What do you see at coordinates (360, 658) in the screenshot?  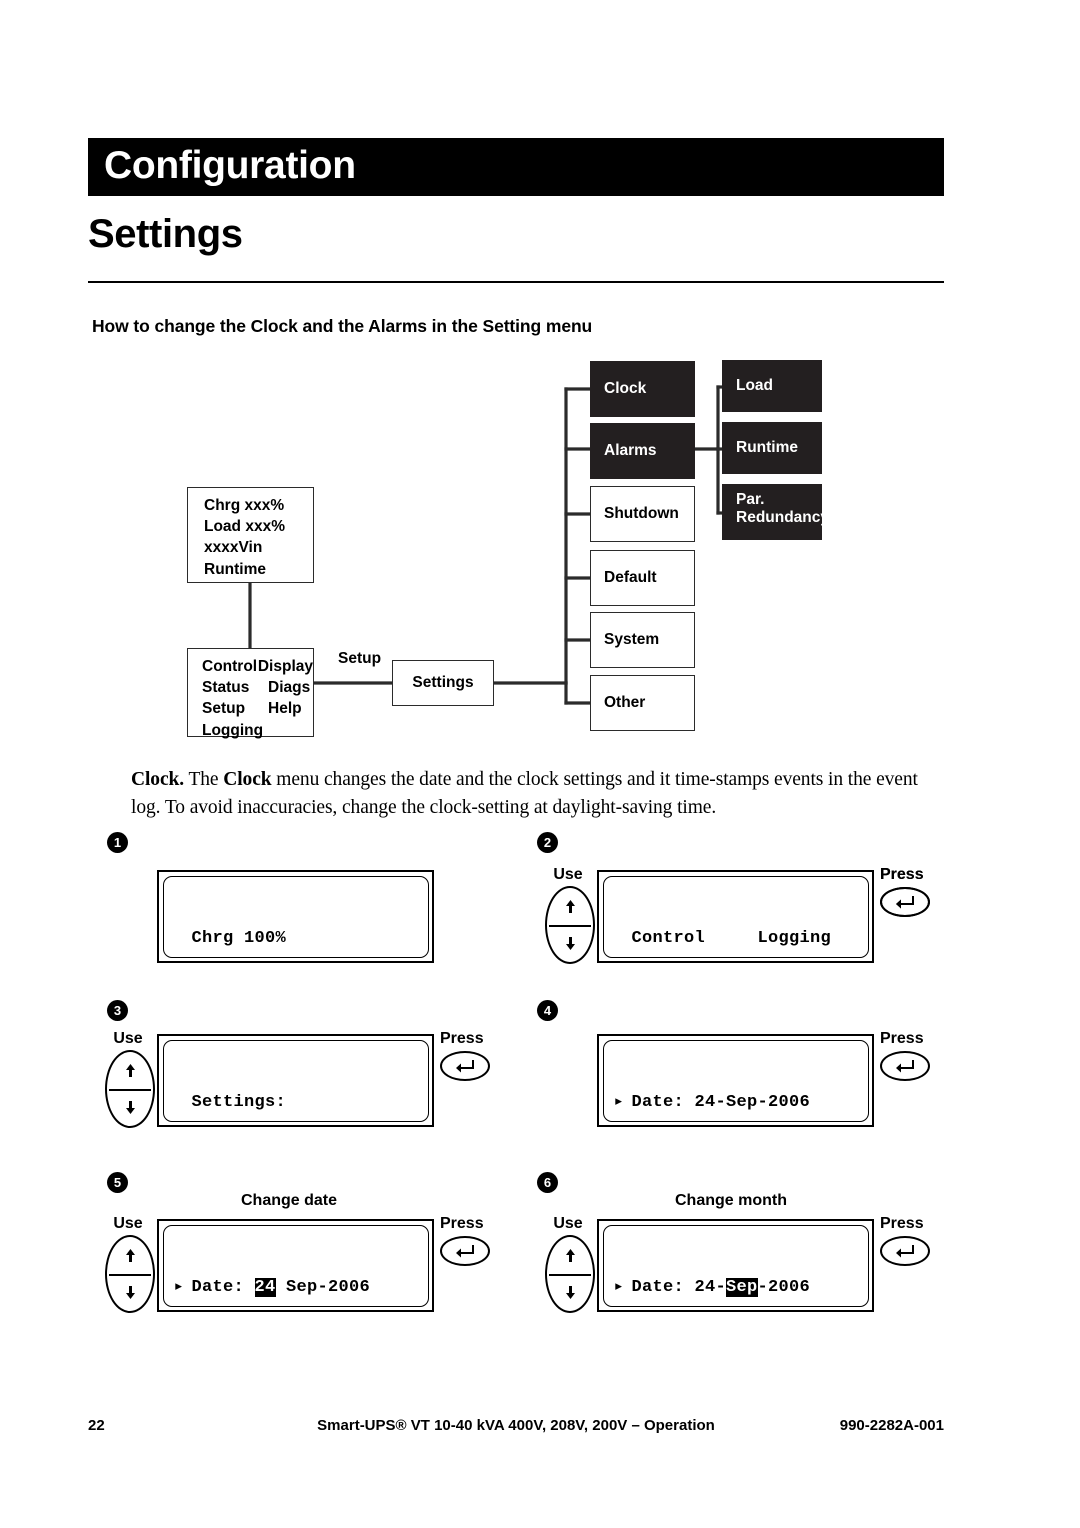 I see `diagram-edge-label-setup: Setup` at bounding box center [360, 658].